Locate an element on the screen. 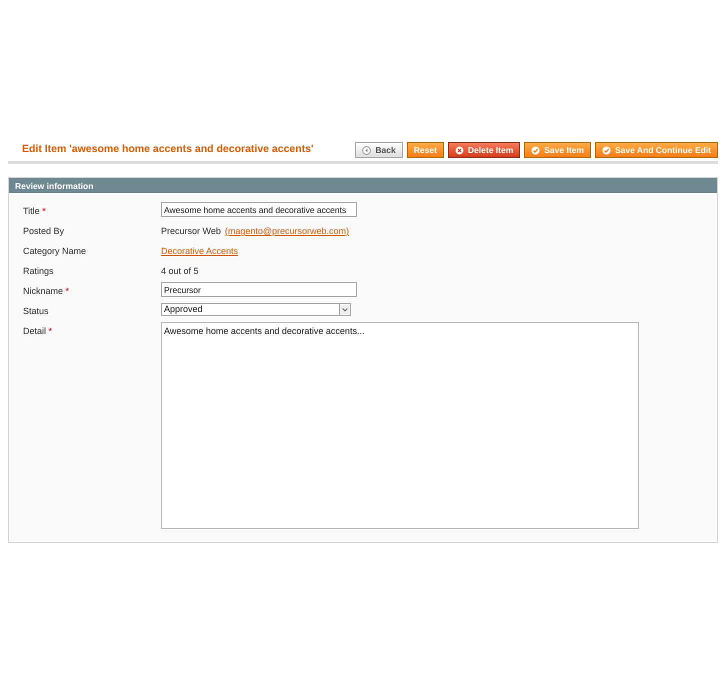  cancel-icon is located at coordinates (459, 150).